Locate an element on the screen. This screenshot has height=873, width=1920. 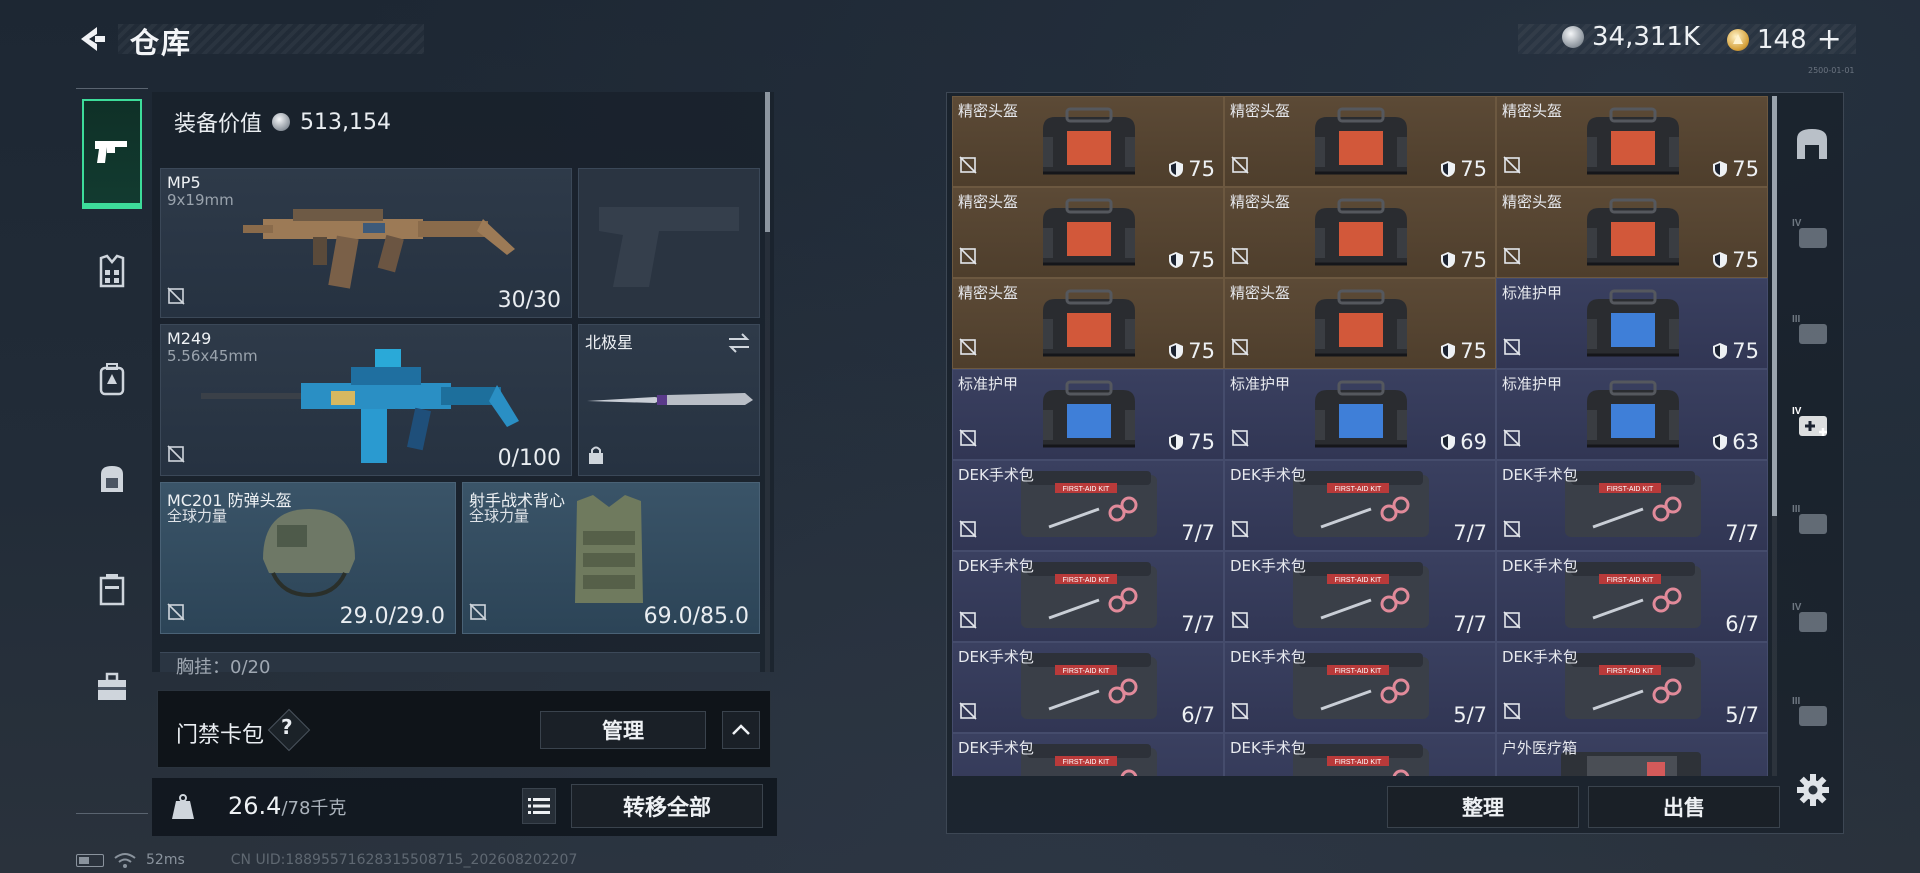
warehouse-item-cell: 标准护甲 69 is located at coordinates (1360, 414).